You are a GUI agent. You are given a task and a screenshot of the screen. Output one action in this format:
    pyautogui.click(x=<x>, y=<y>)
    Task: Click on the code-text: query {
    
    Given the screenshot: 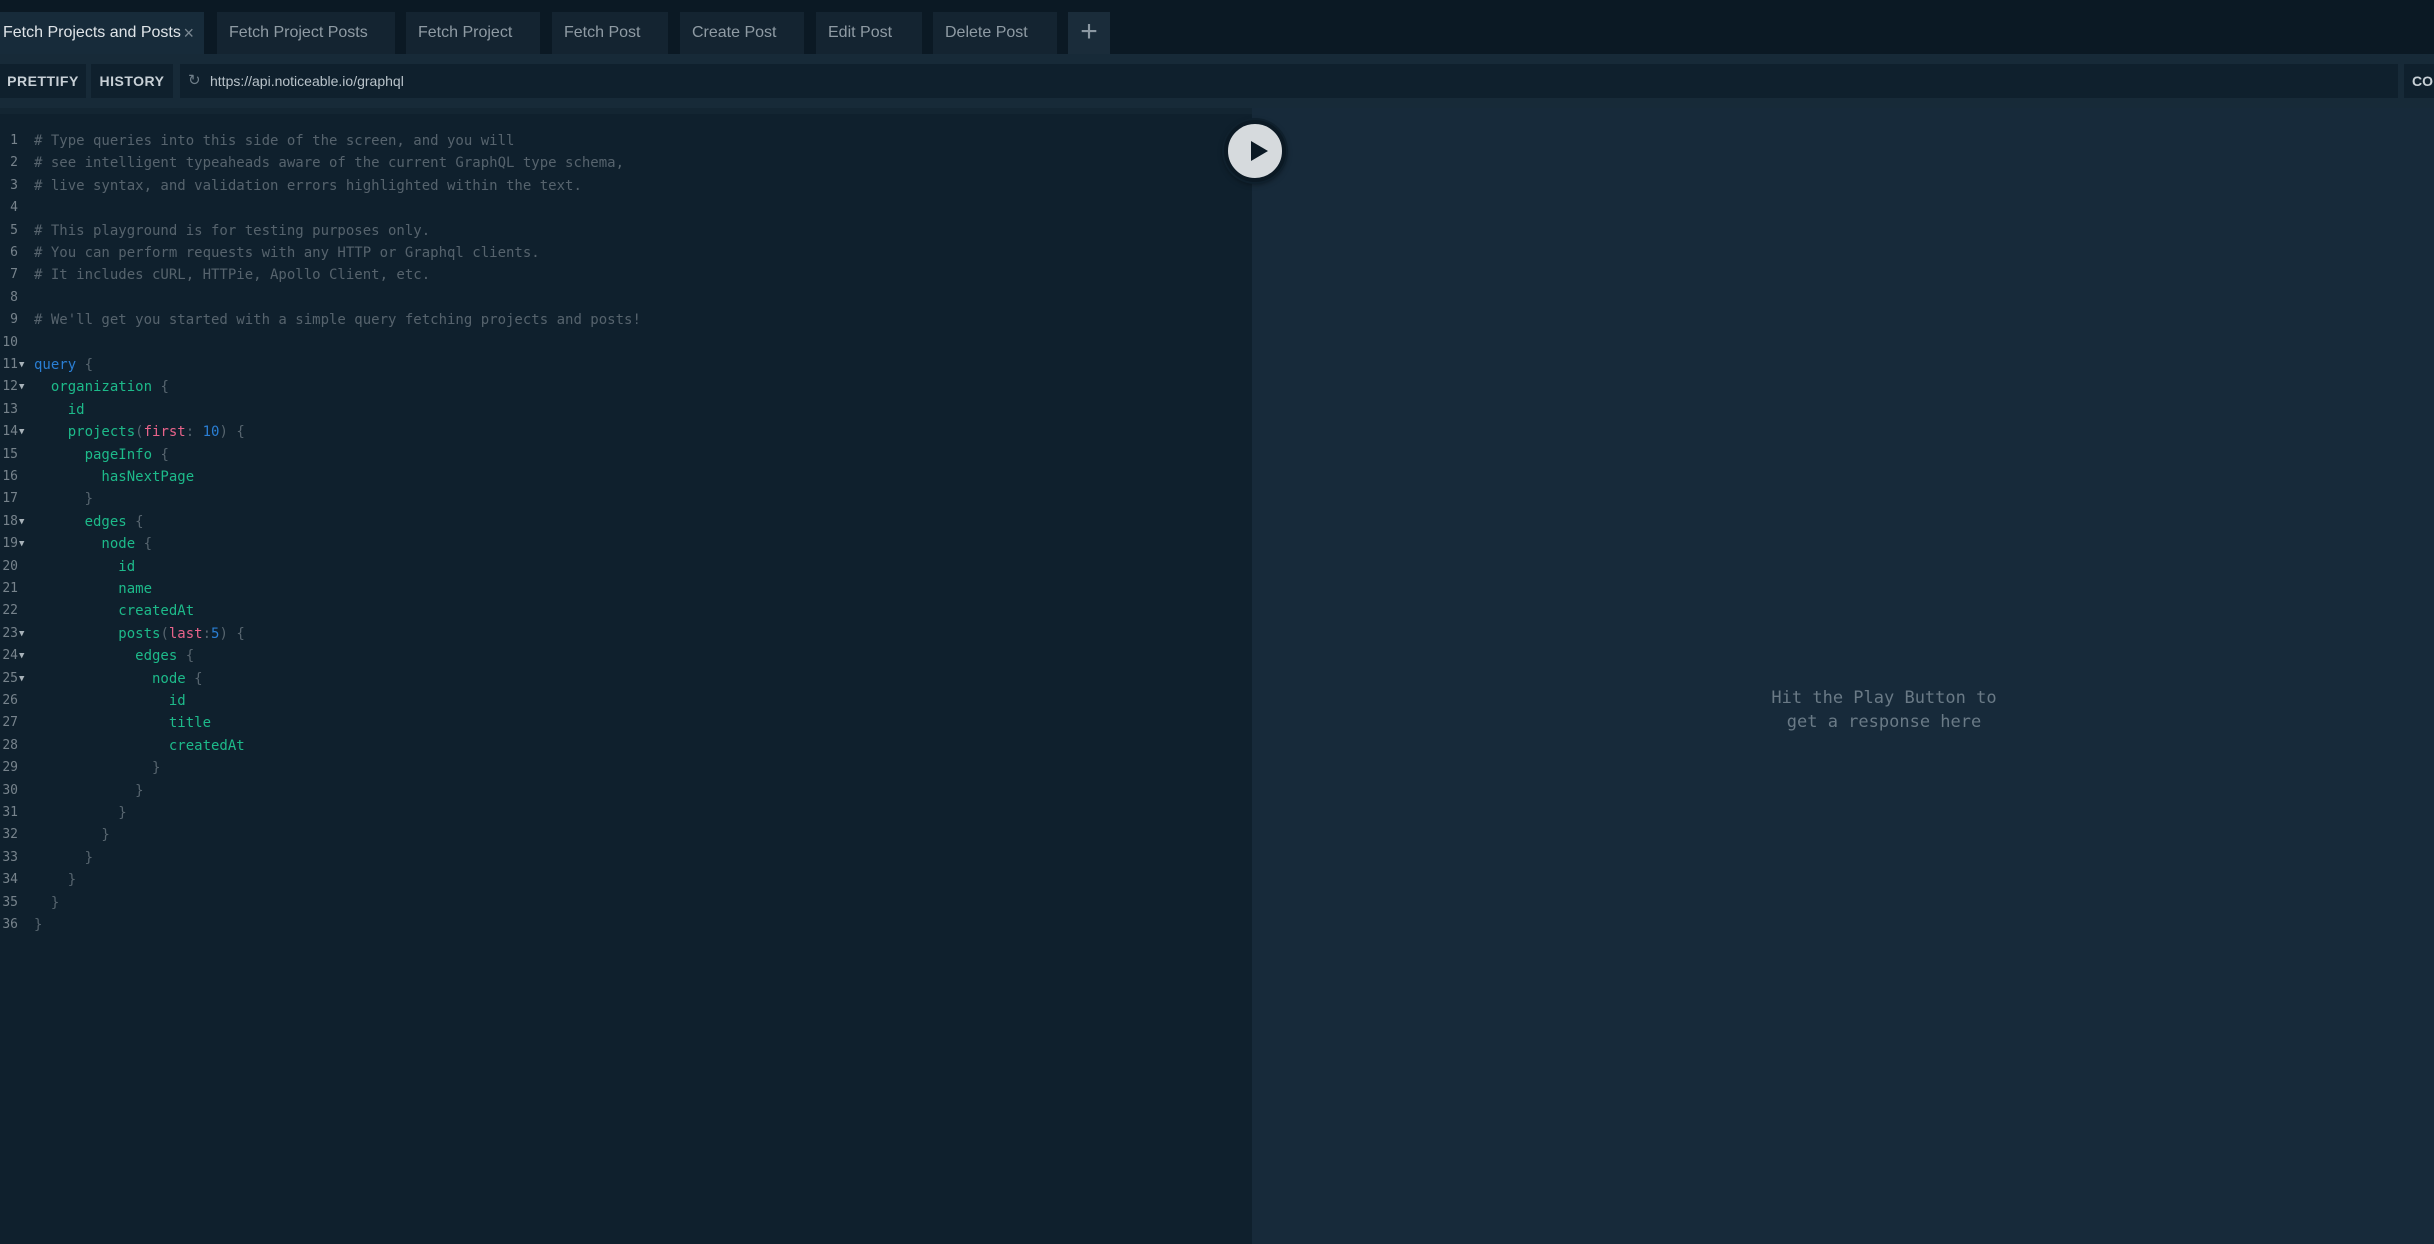 What is the action you would take?
    pyautogui.click(x=63, y=365)
    